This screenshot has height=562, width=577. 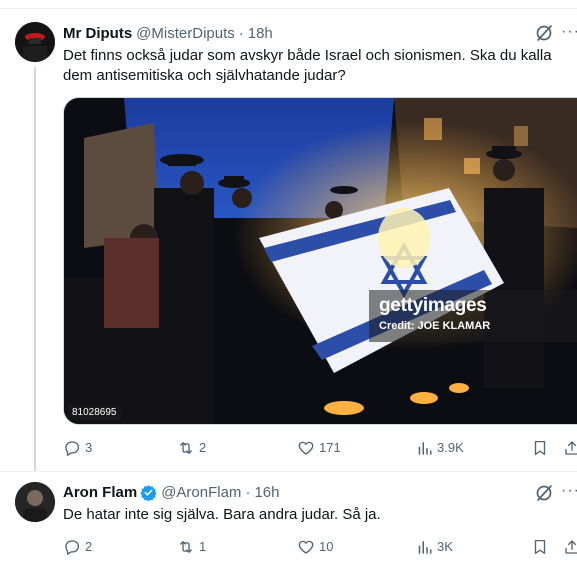 I want to click on reply-button: 3, so click(x=77, y=448).